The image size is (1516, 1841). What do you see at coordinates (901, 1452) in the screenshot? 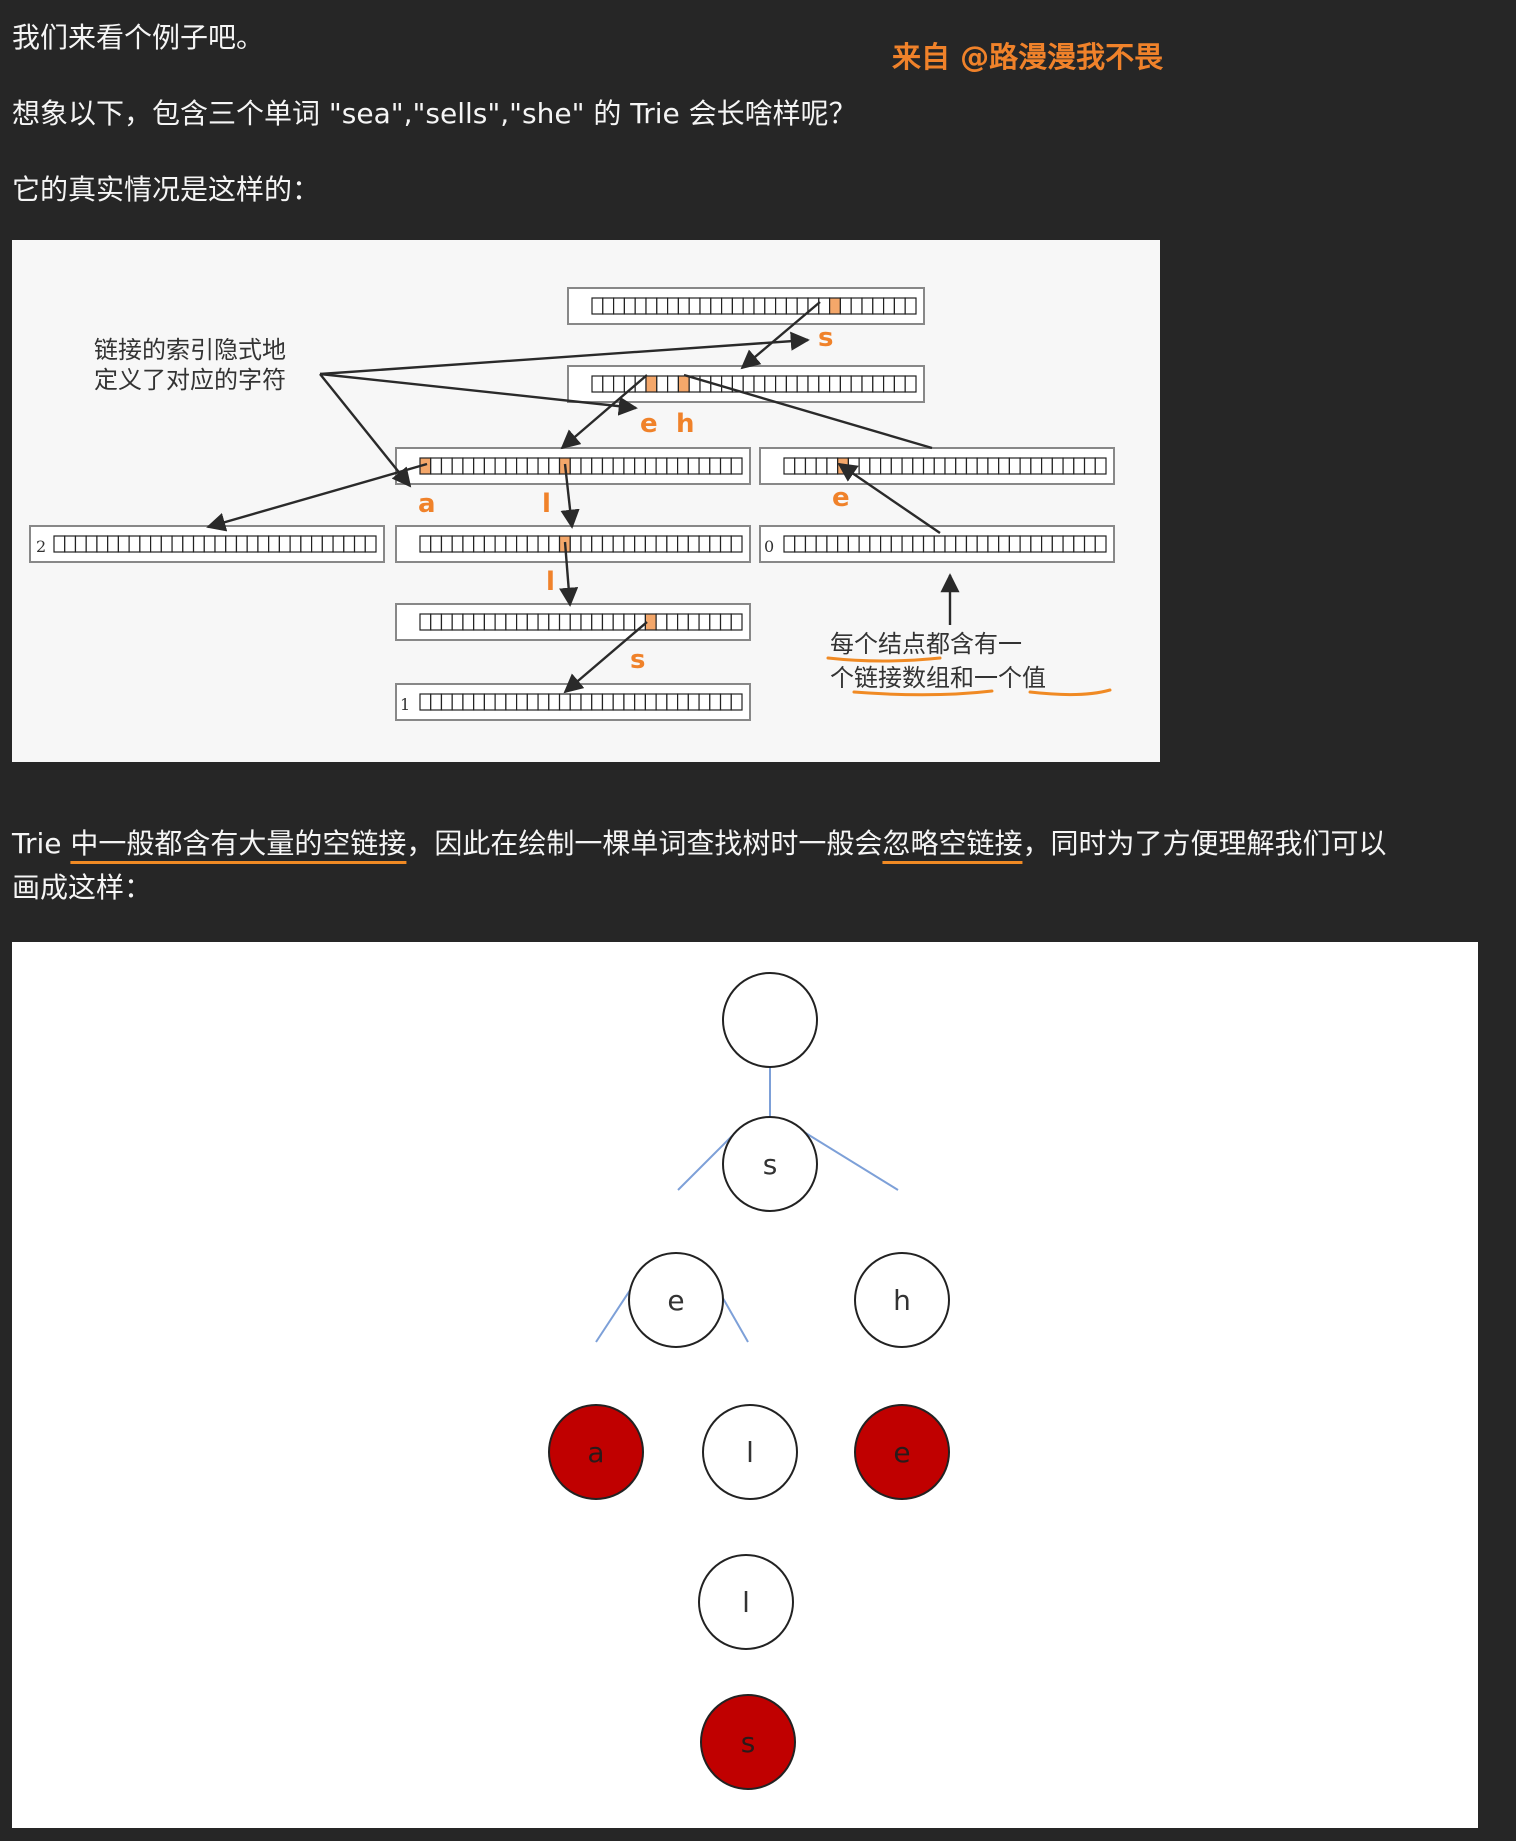
I see `node-label-e2: e` at bounding box center [901, 1452].